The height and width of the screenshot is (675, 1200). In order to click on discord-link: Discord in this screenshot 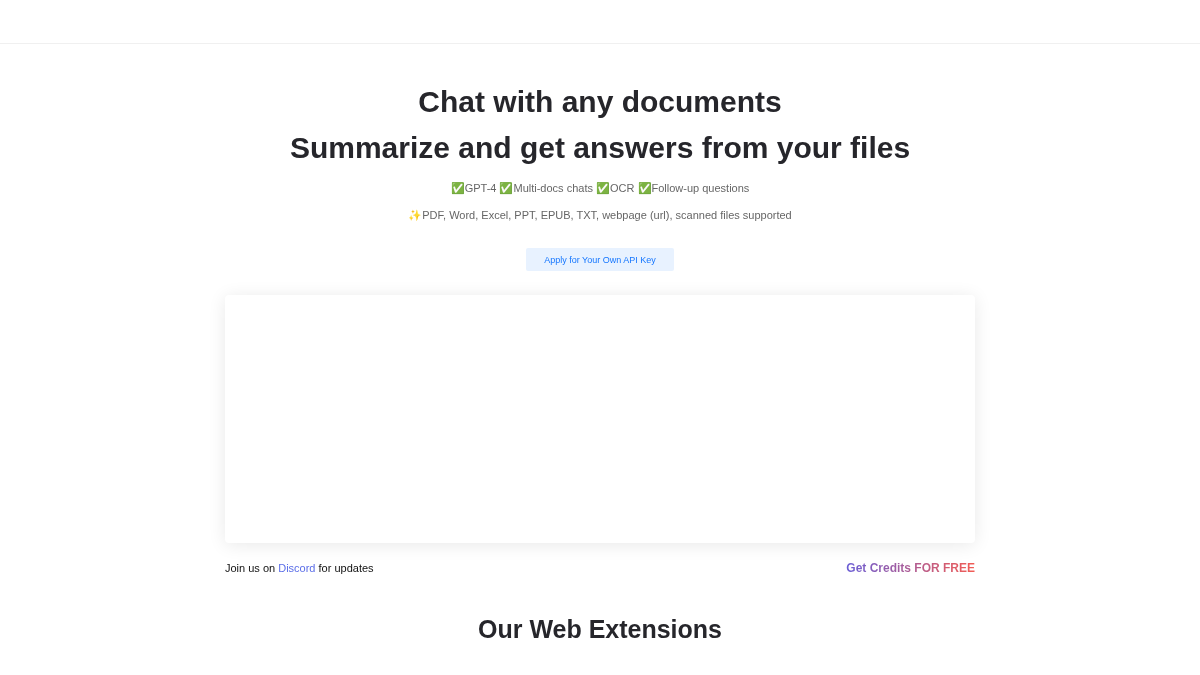, I will do `click(297, 568)`.